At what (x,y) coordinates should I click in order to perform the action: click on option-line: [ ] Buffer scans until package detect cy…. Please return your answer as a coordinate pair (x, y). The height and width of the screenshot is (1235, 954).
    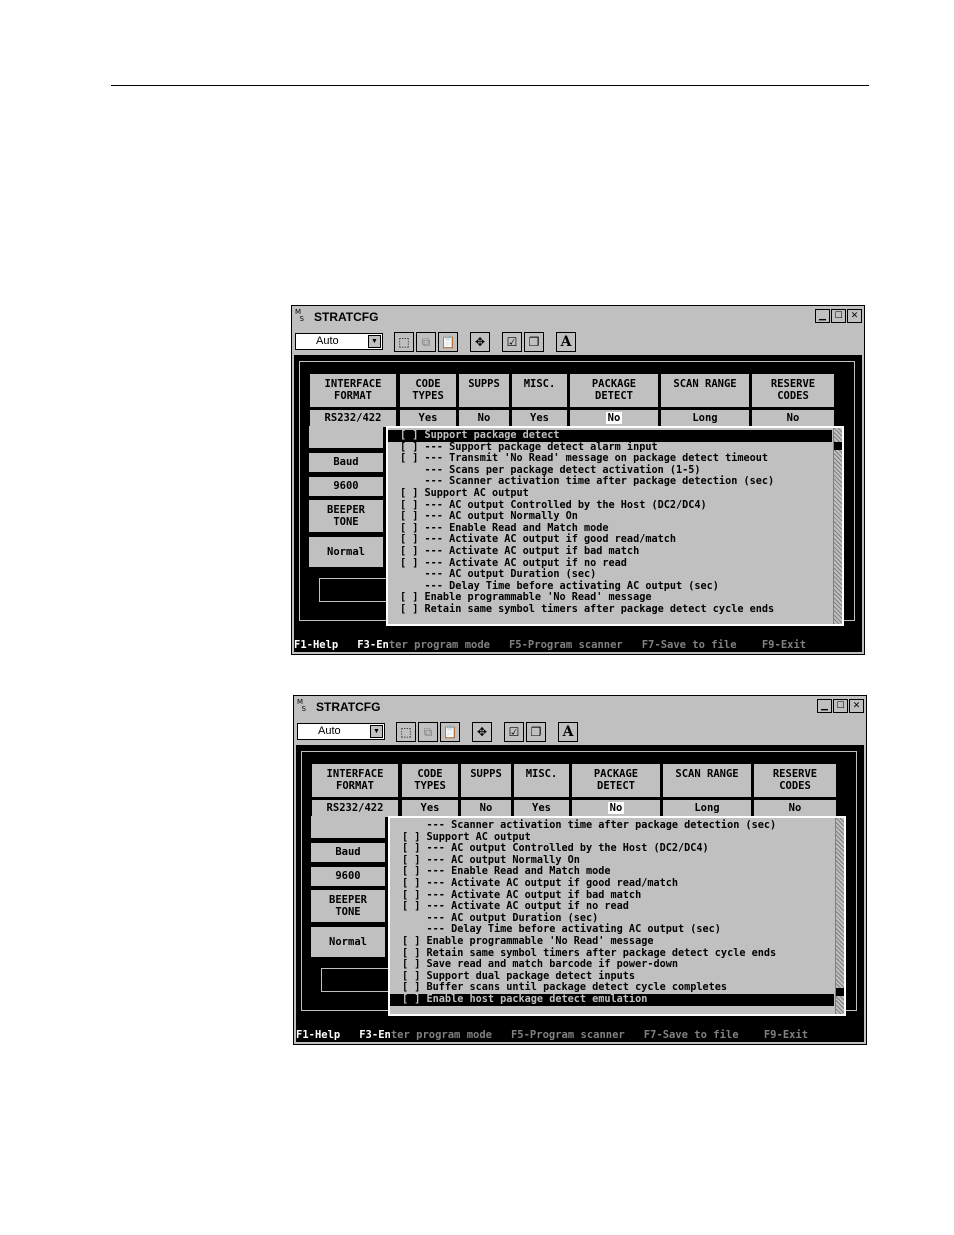
    Looking at the image, I should click on (612, 988).